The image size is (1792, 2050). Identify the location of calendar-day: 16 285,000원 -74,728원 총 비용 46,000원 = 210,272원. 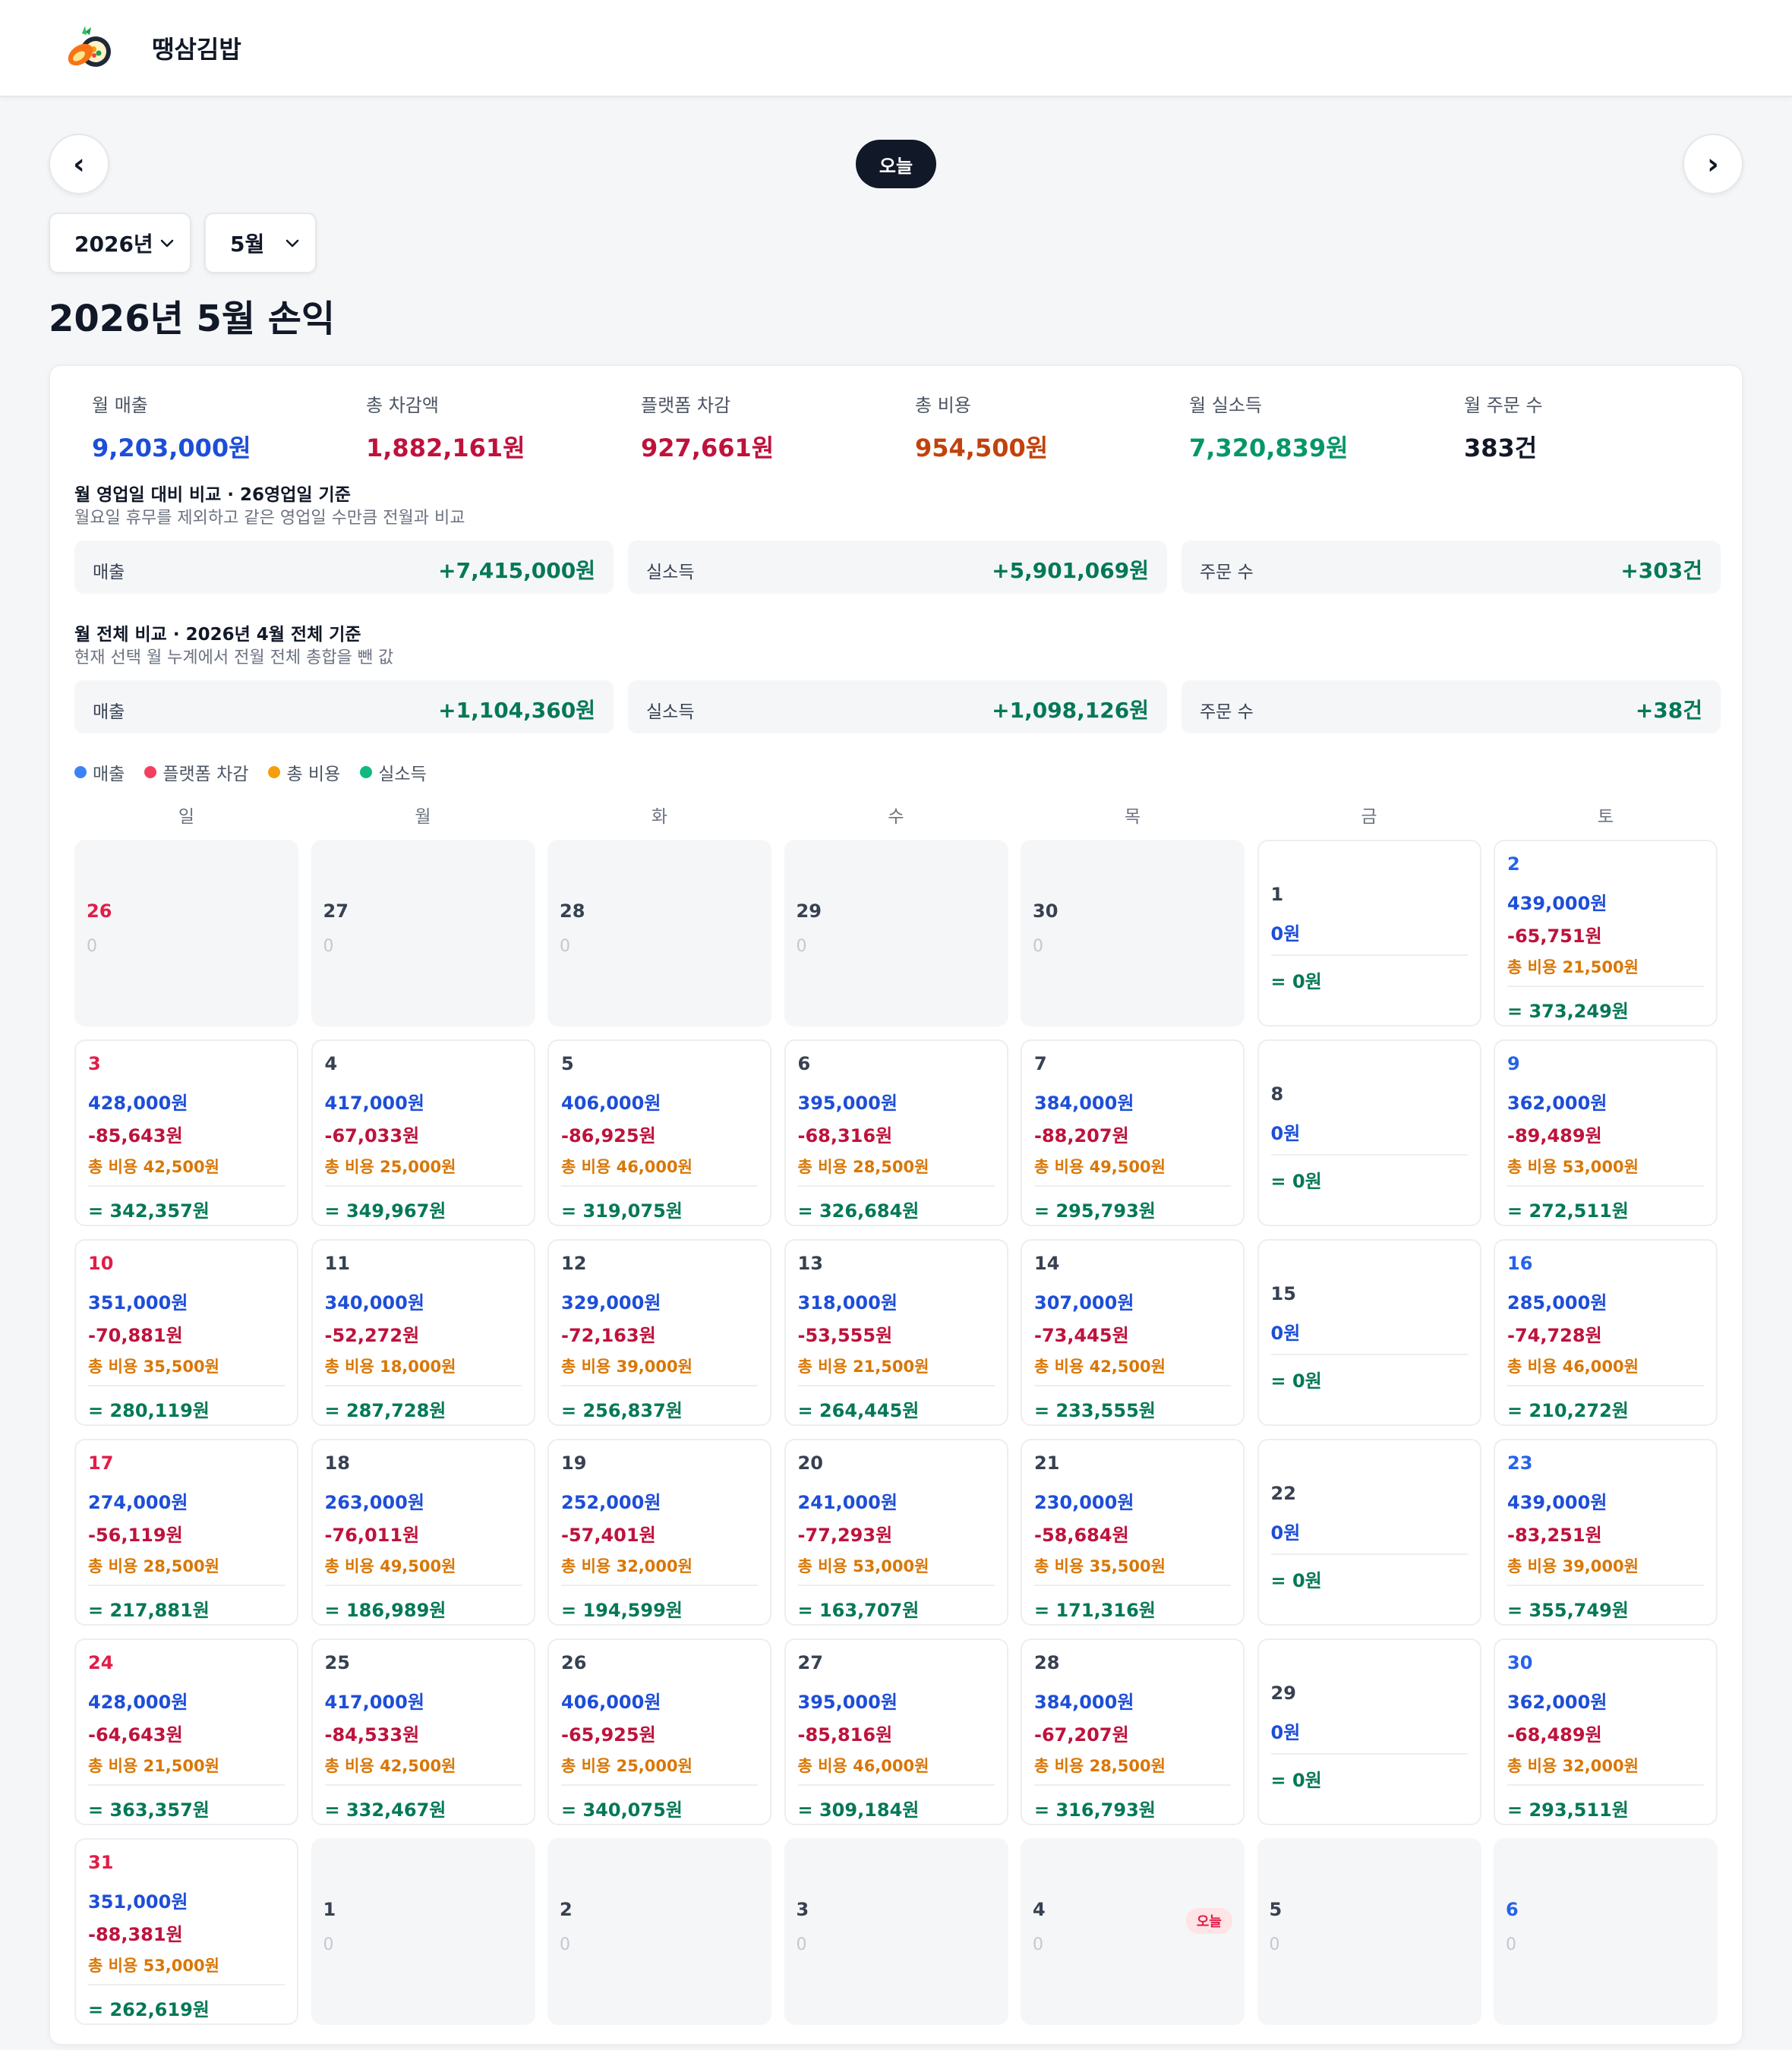
(1606, 1332).